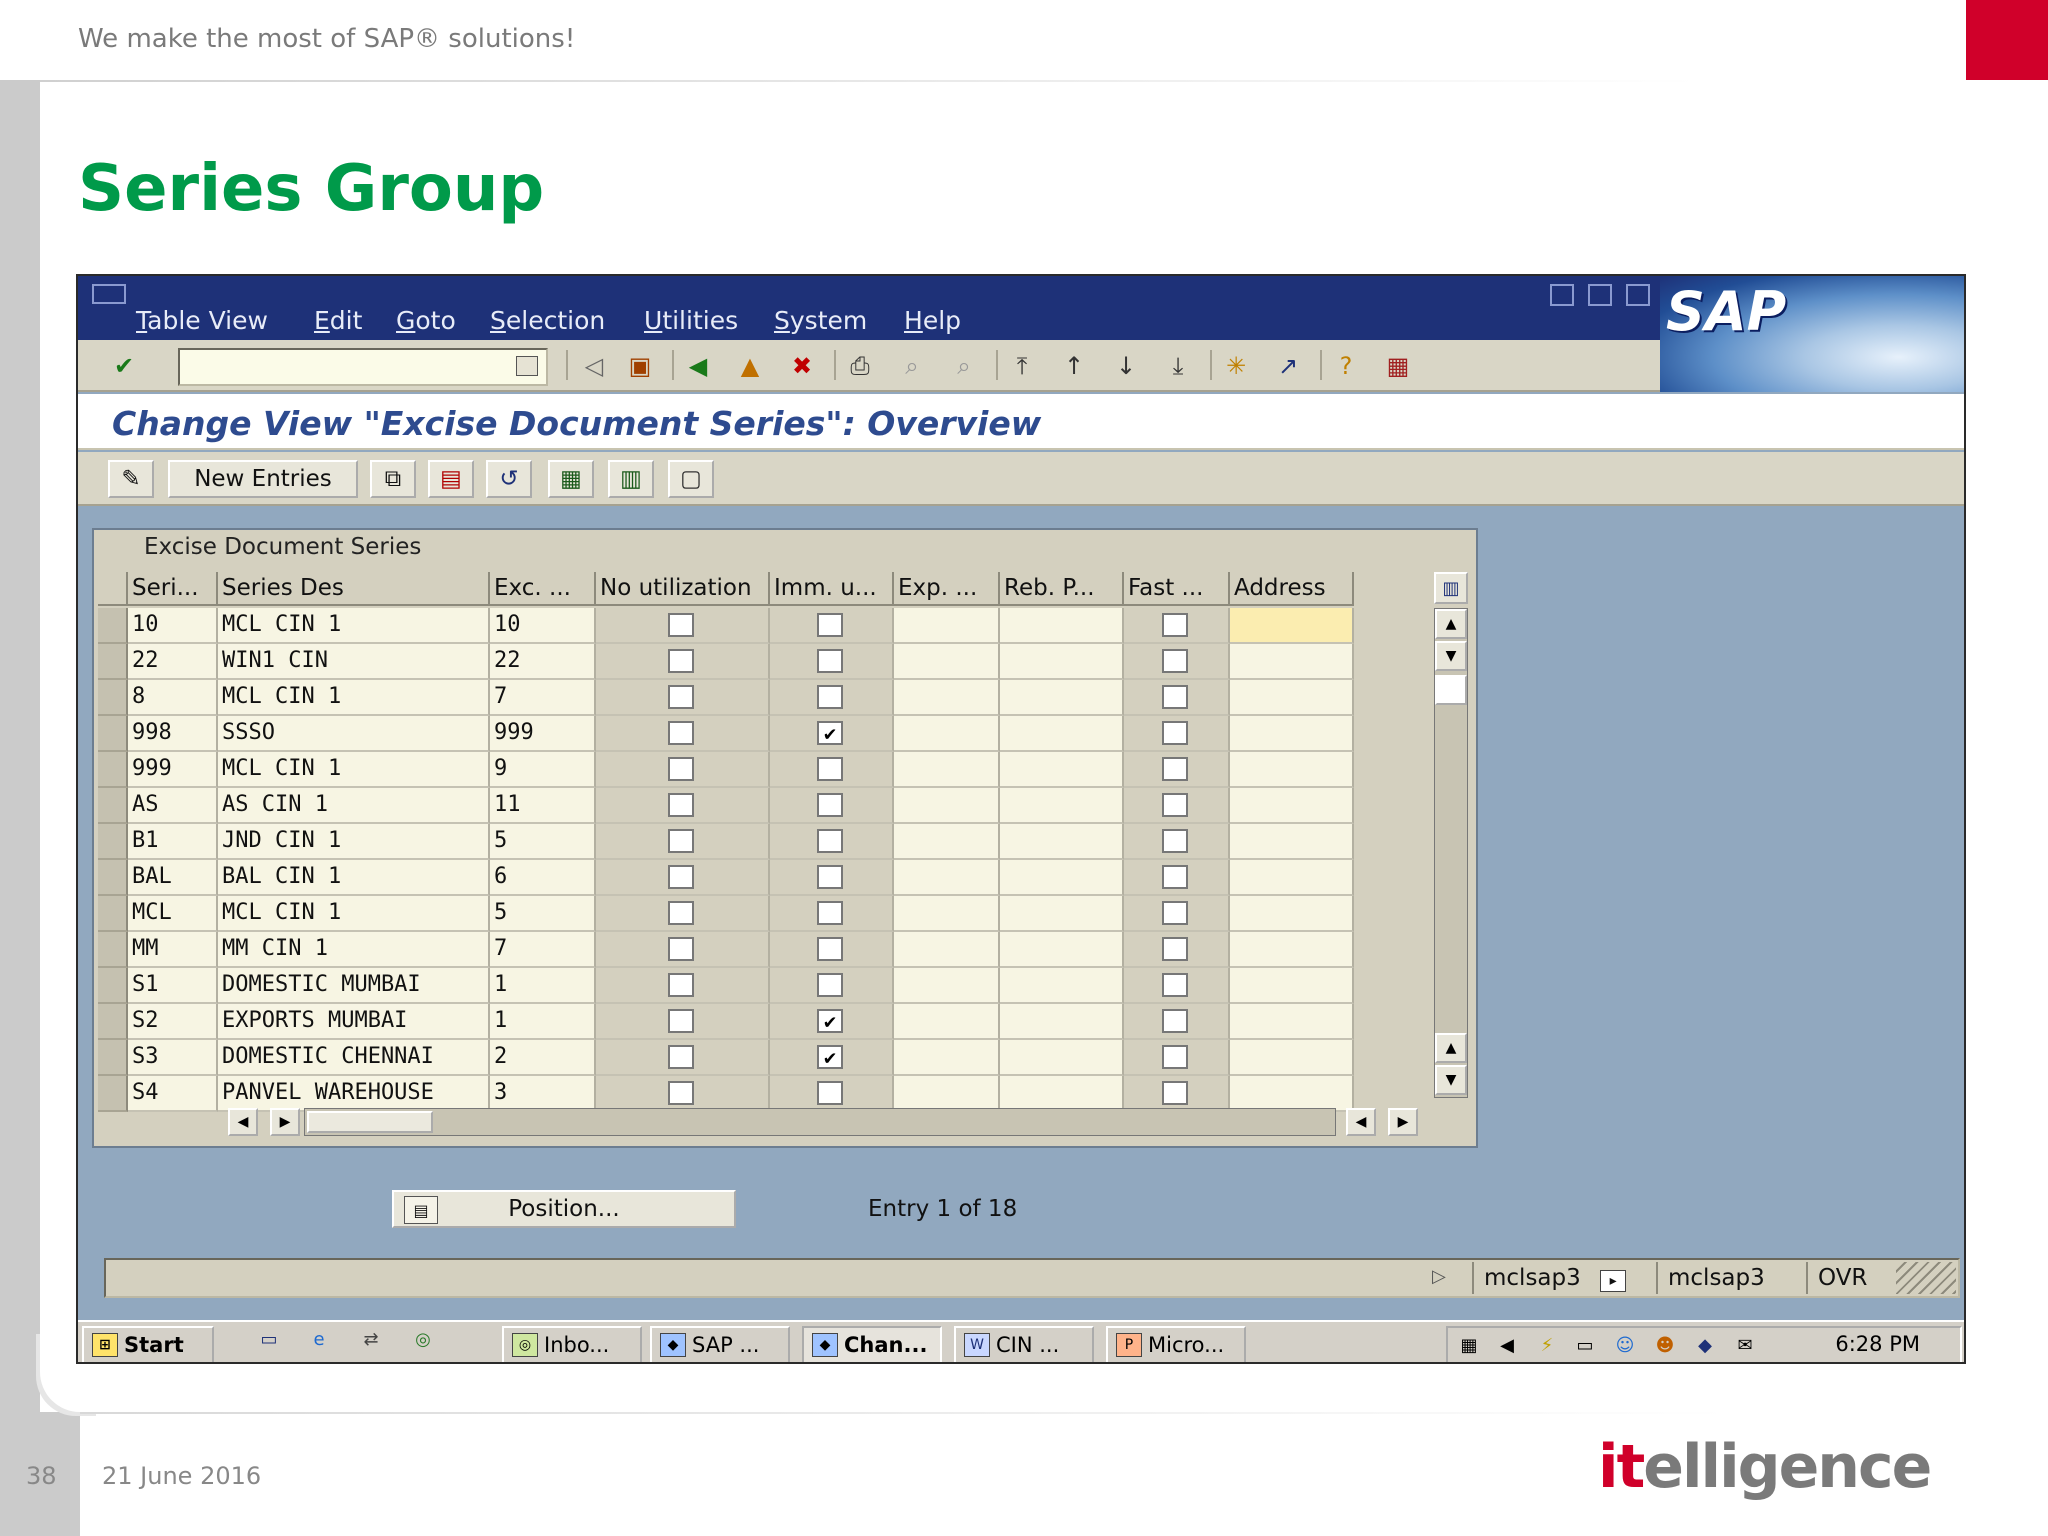  Describe the element at coordinates (354, 1058) in the screenshot. I see `cell-series-description: DOMESTIC CHENNAI` at that location.